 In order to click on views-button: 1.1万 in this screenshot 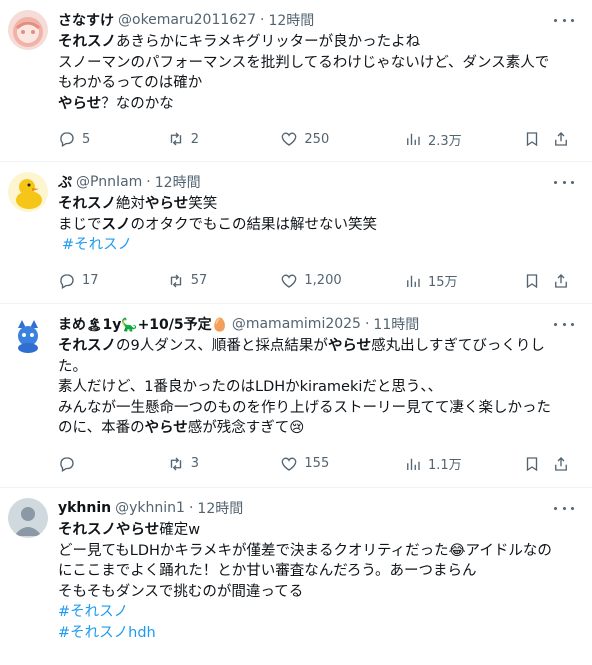, I will do `click(463, 463)`.